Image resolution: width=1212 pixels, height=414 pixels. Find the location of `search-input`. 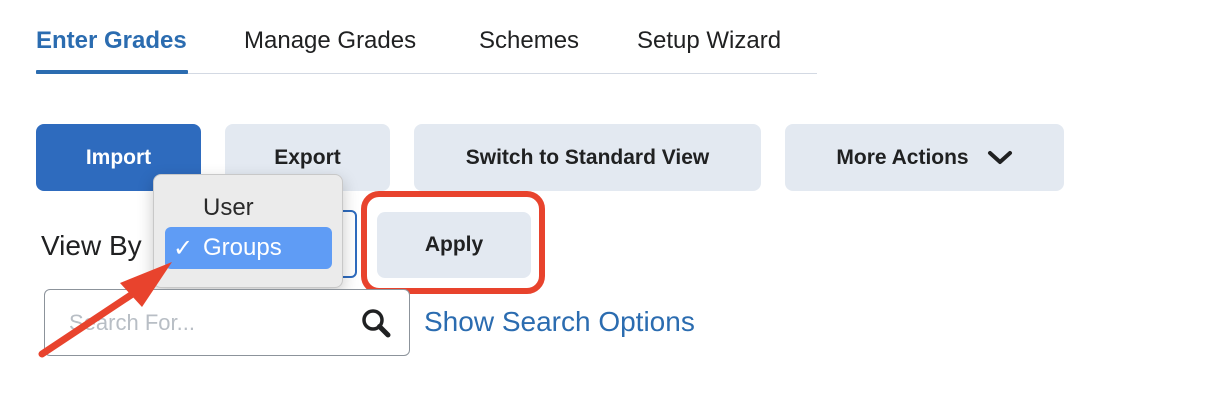

search-input is located at coordinates (209, 323).